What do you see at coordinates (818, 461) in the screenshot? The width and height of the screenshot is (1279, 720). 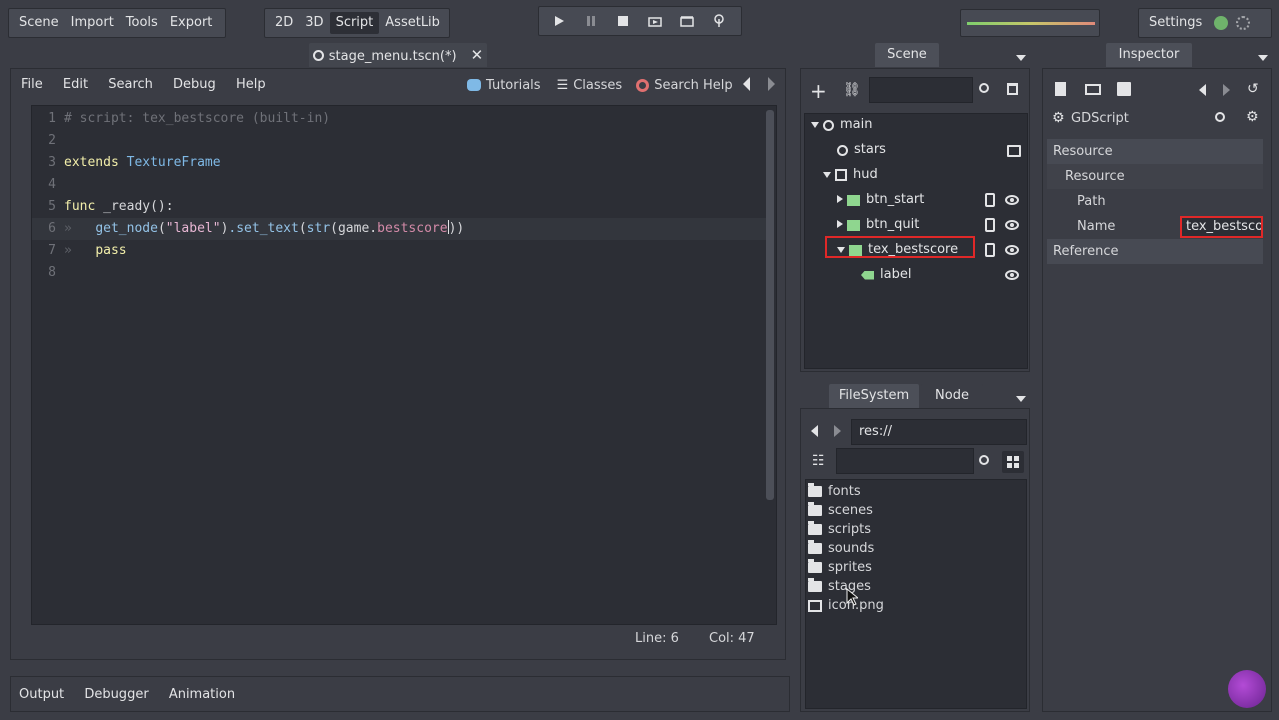 I see `tree-view-icon: ☷` at bounding box center [818, 461].